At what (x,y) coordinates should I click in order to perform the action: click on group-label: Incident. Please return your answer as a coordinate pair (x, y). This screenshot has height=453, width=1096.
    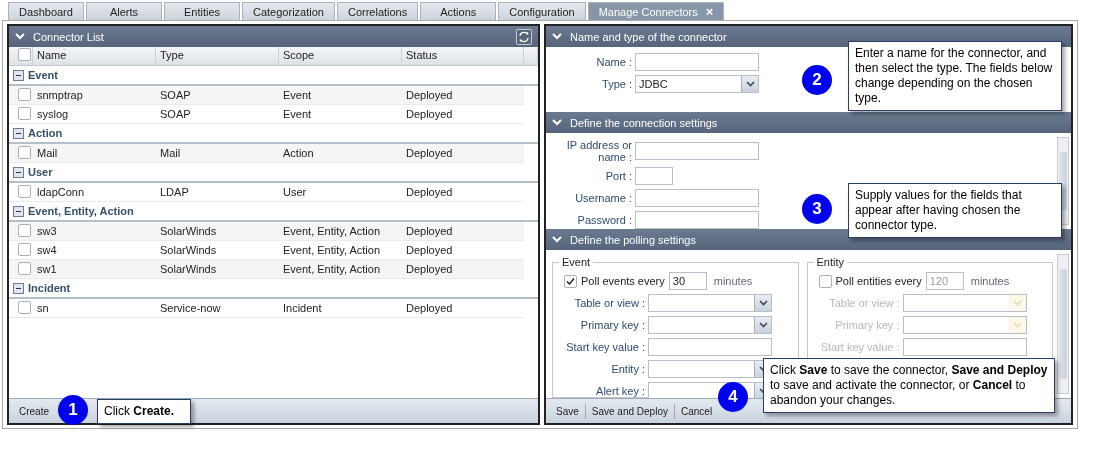
    Looking at the image, I should click on (49, 288).